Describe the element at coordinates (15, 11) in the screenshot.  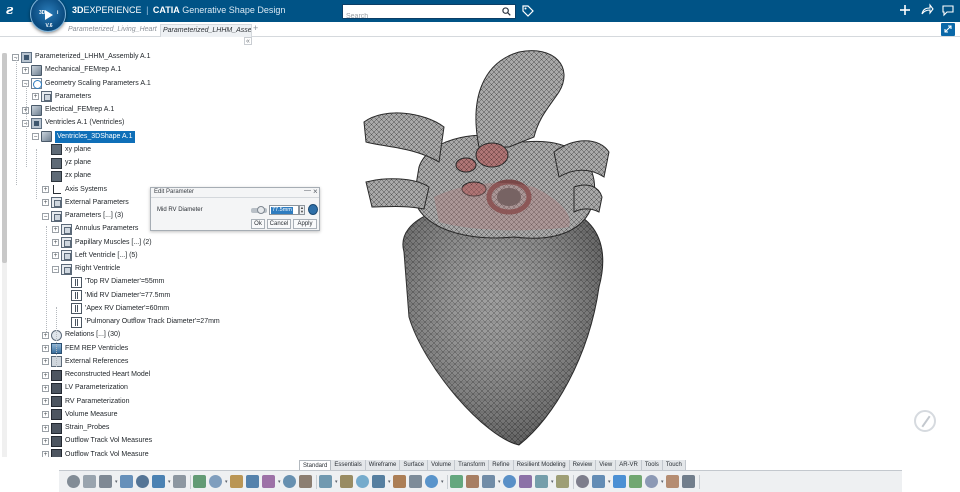
I see `dassault-logo-icon: ƨ` at that location.